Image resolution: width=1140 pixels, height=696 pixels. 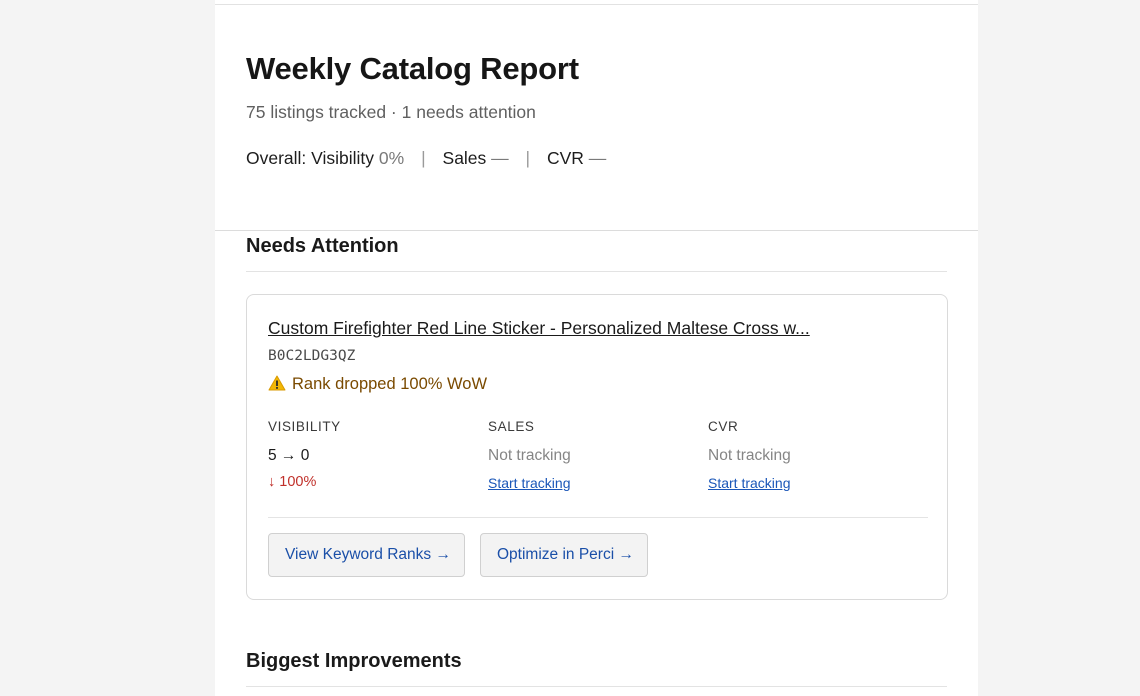 What do you see at coordinates (596, 4) in the screenshot?
I see `top-divider` at bounding box center [596, 4].